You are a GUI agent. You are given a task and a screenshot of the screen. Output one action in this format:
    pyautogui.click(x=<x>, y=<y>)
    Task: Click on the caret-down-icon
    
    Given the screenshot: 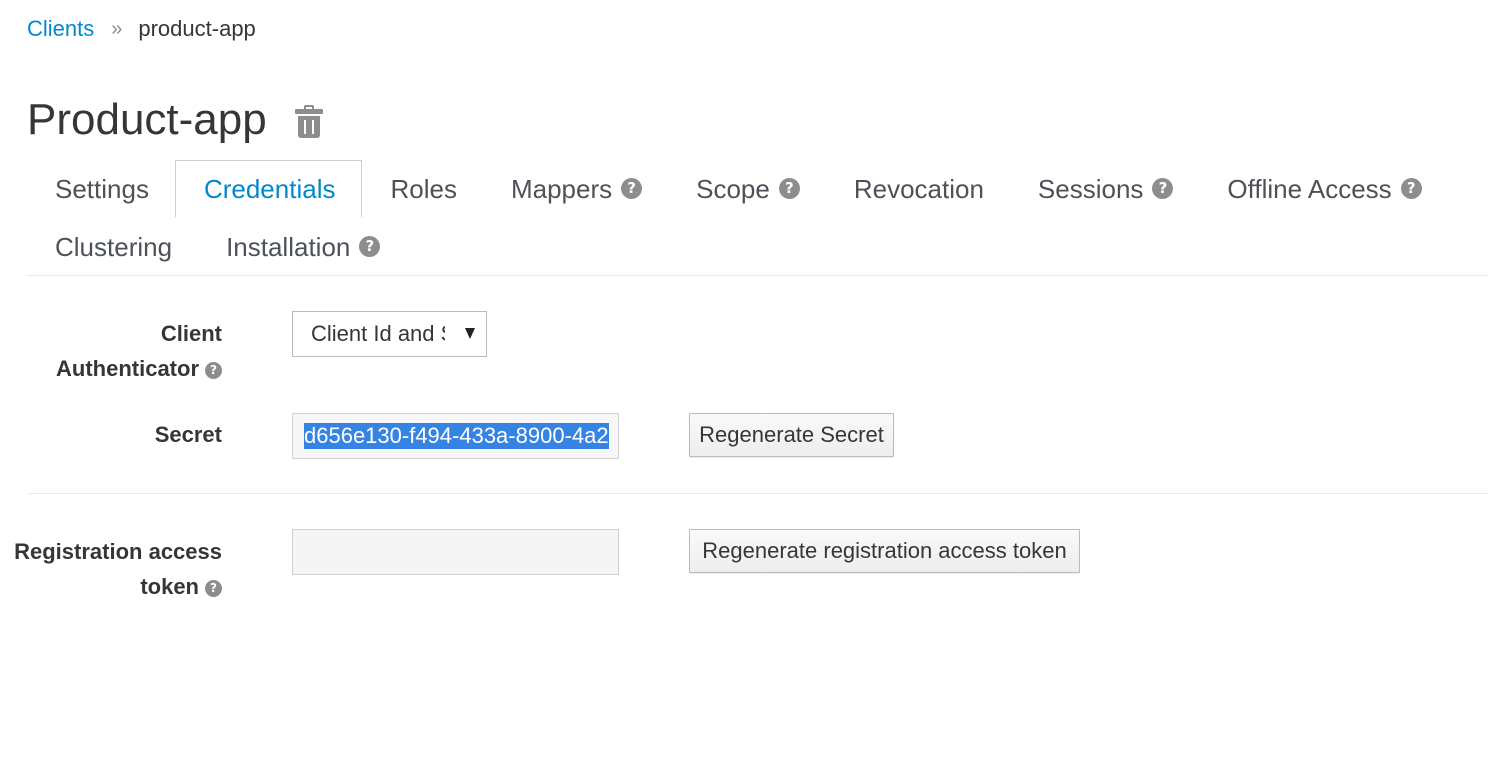 What is the action you would take?
    pyautogui.click(x=470, y=333)
    